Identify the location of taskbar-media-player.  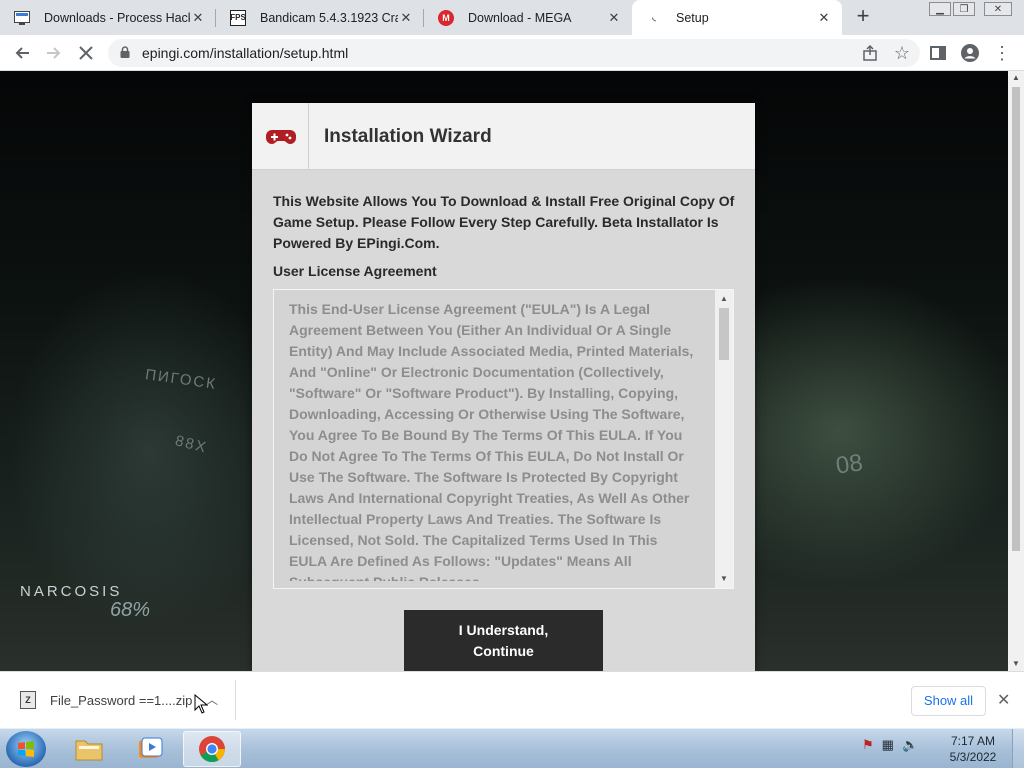
(150, 749).